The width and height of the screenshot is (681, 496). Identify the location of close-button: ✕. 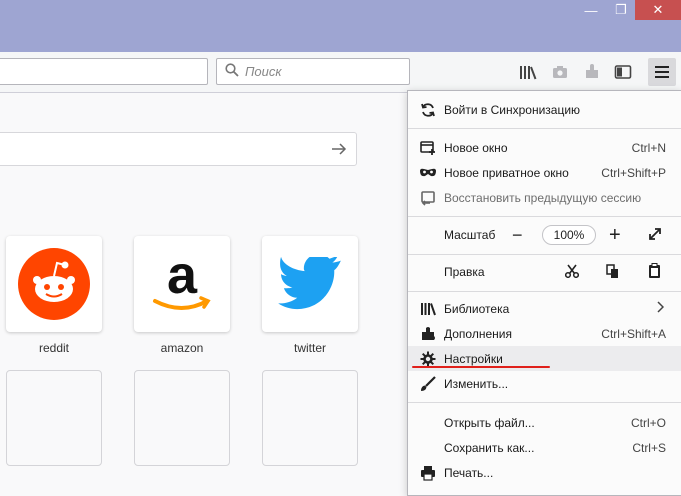
(658, 10).